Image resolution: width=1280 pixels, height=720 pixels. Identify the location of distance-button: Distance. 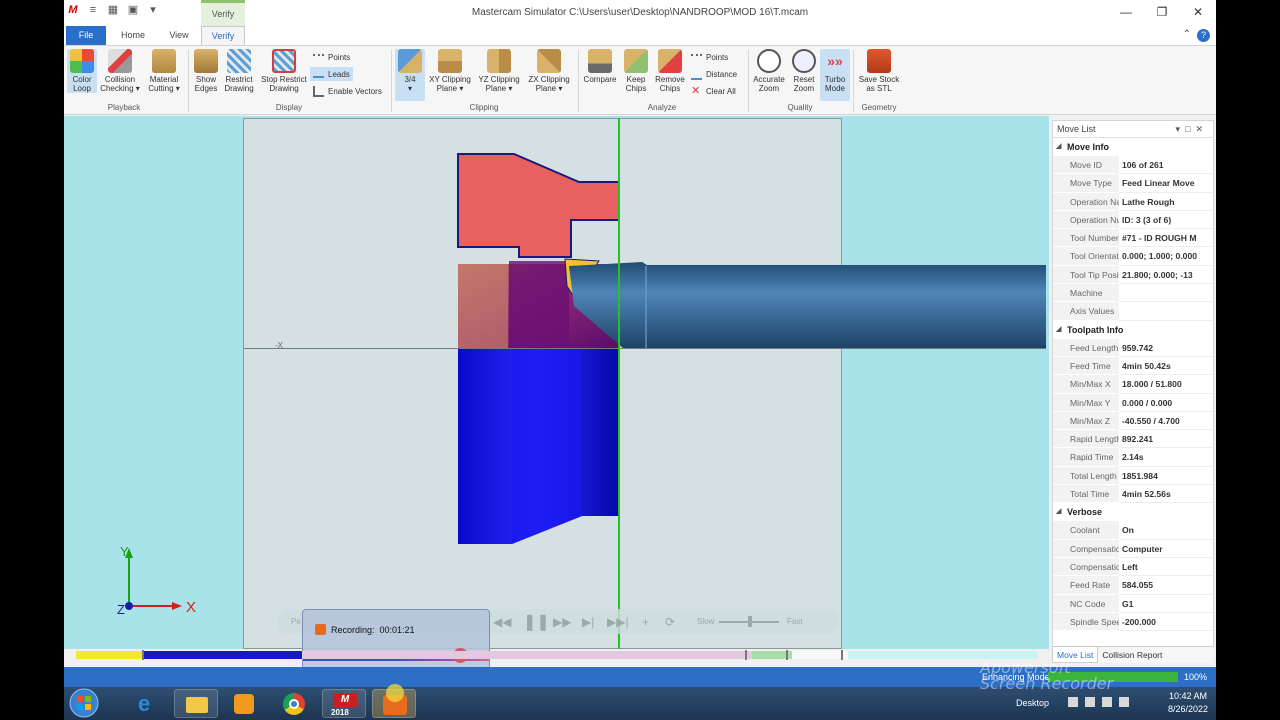
(714, 74).